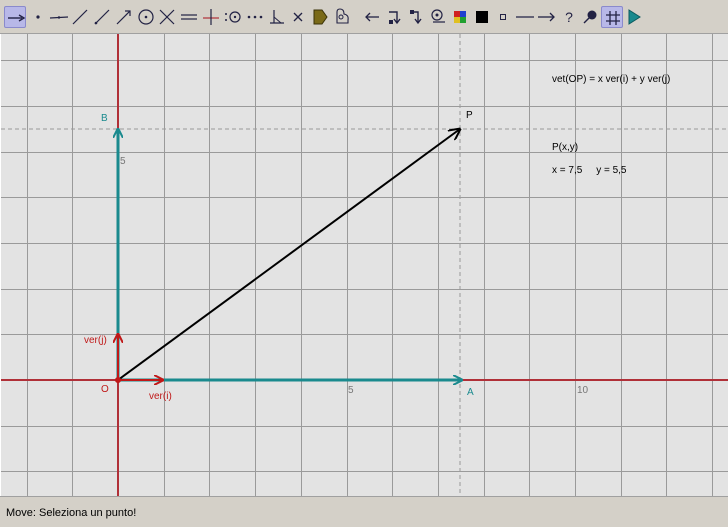  I want to click on parallel-tool-button, so click(189, 17).